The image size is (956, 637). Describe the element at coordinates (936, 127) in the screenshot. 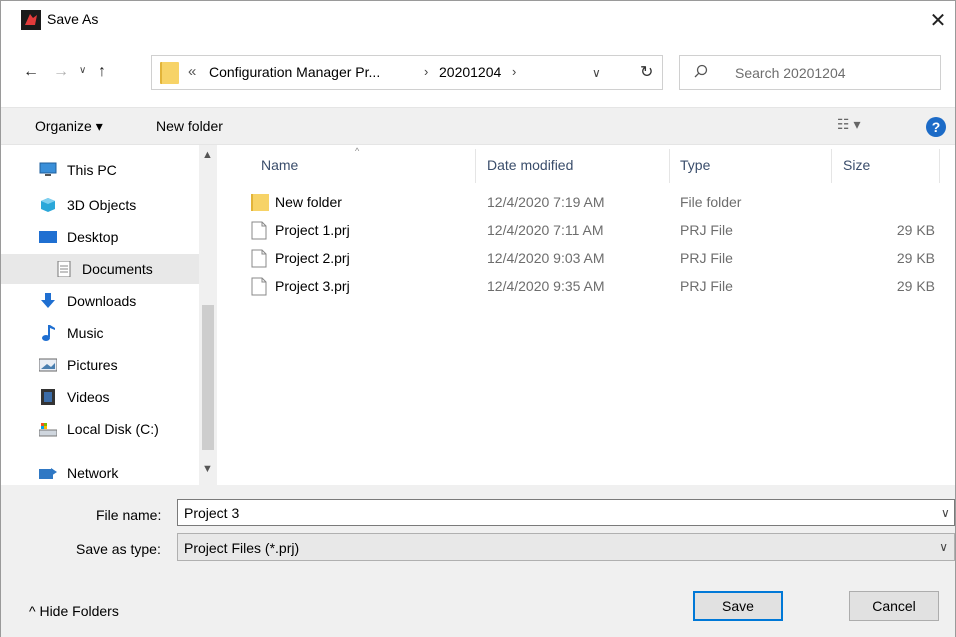

I see `help-icon: ?` at that location.